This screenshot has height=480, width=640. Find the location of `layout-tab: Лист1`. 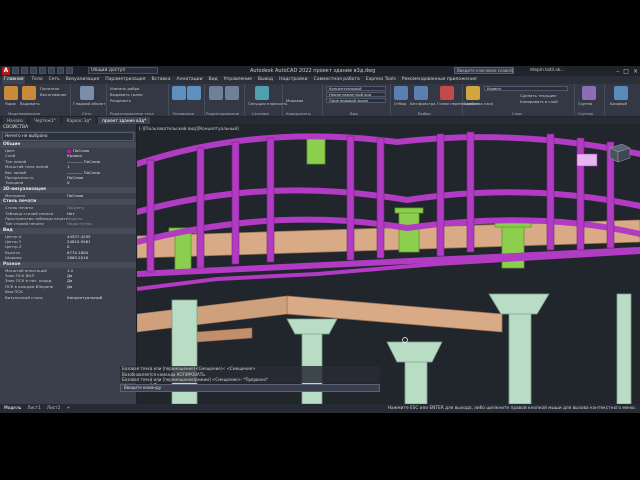

layout-tab: Лист1 is located at coordinates (34, 408).